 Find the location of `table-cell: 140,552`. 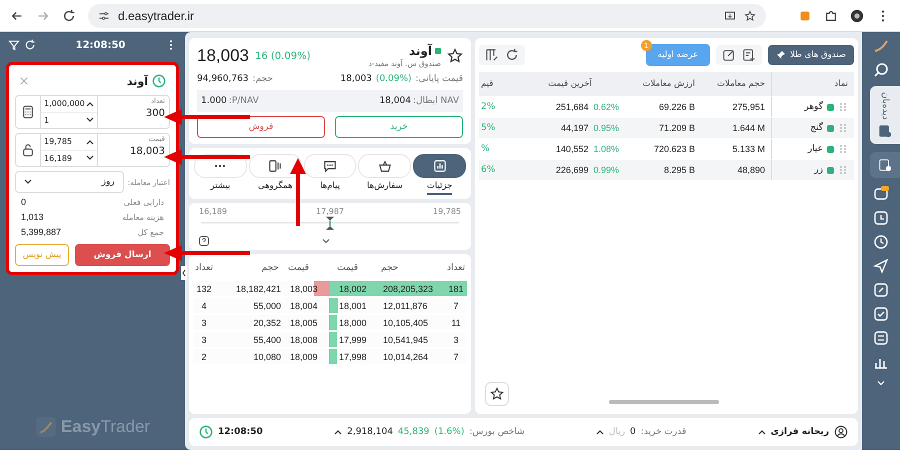

table-cell: 140,552 is located at coordinates (572, 149).